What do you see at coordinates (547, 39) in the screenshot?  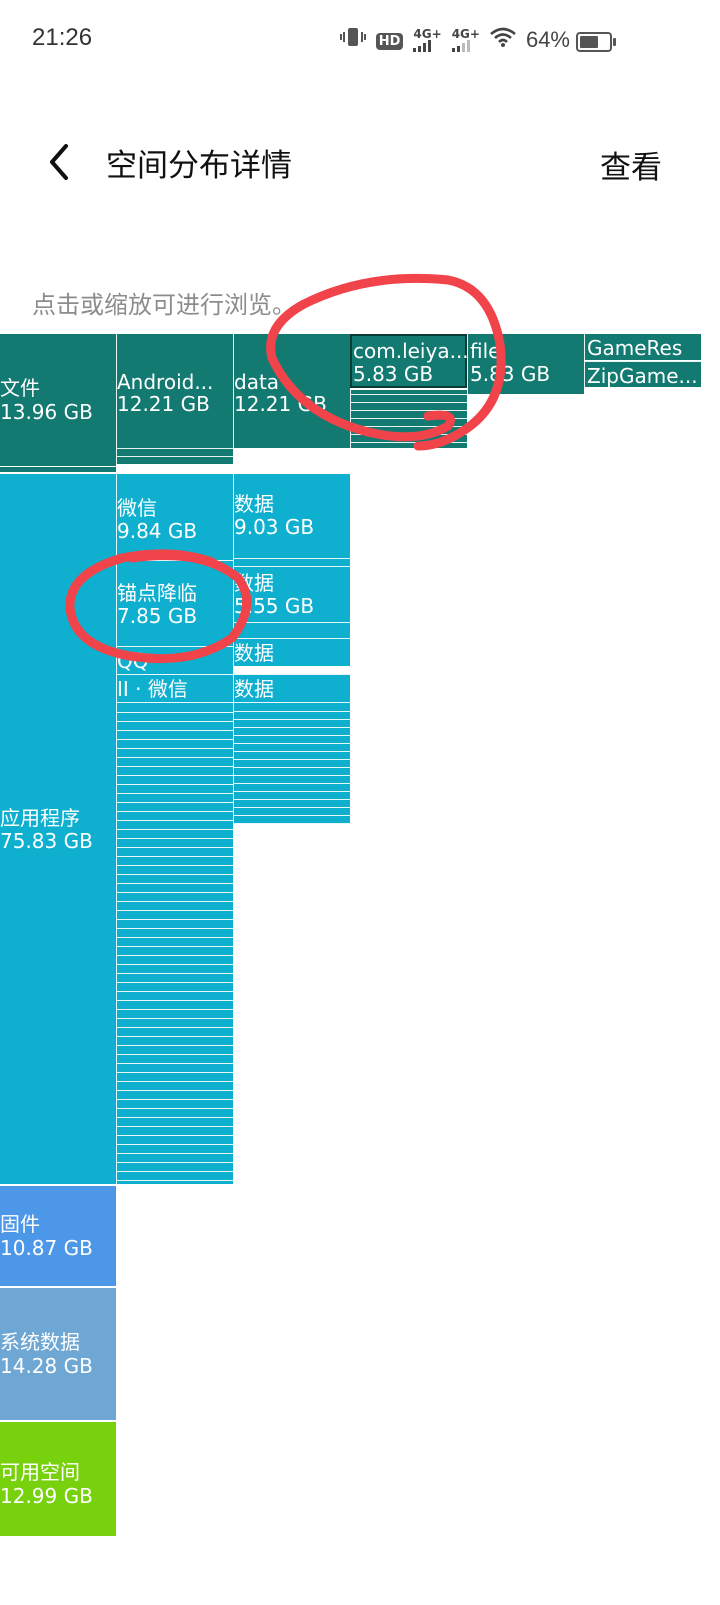 I see `battery-percent: 64%` at bounding box center [547, 39].